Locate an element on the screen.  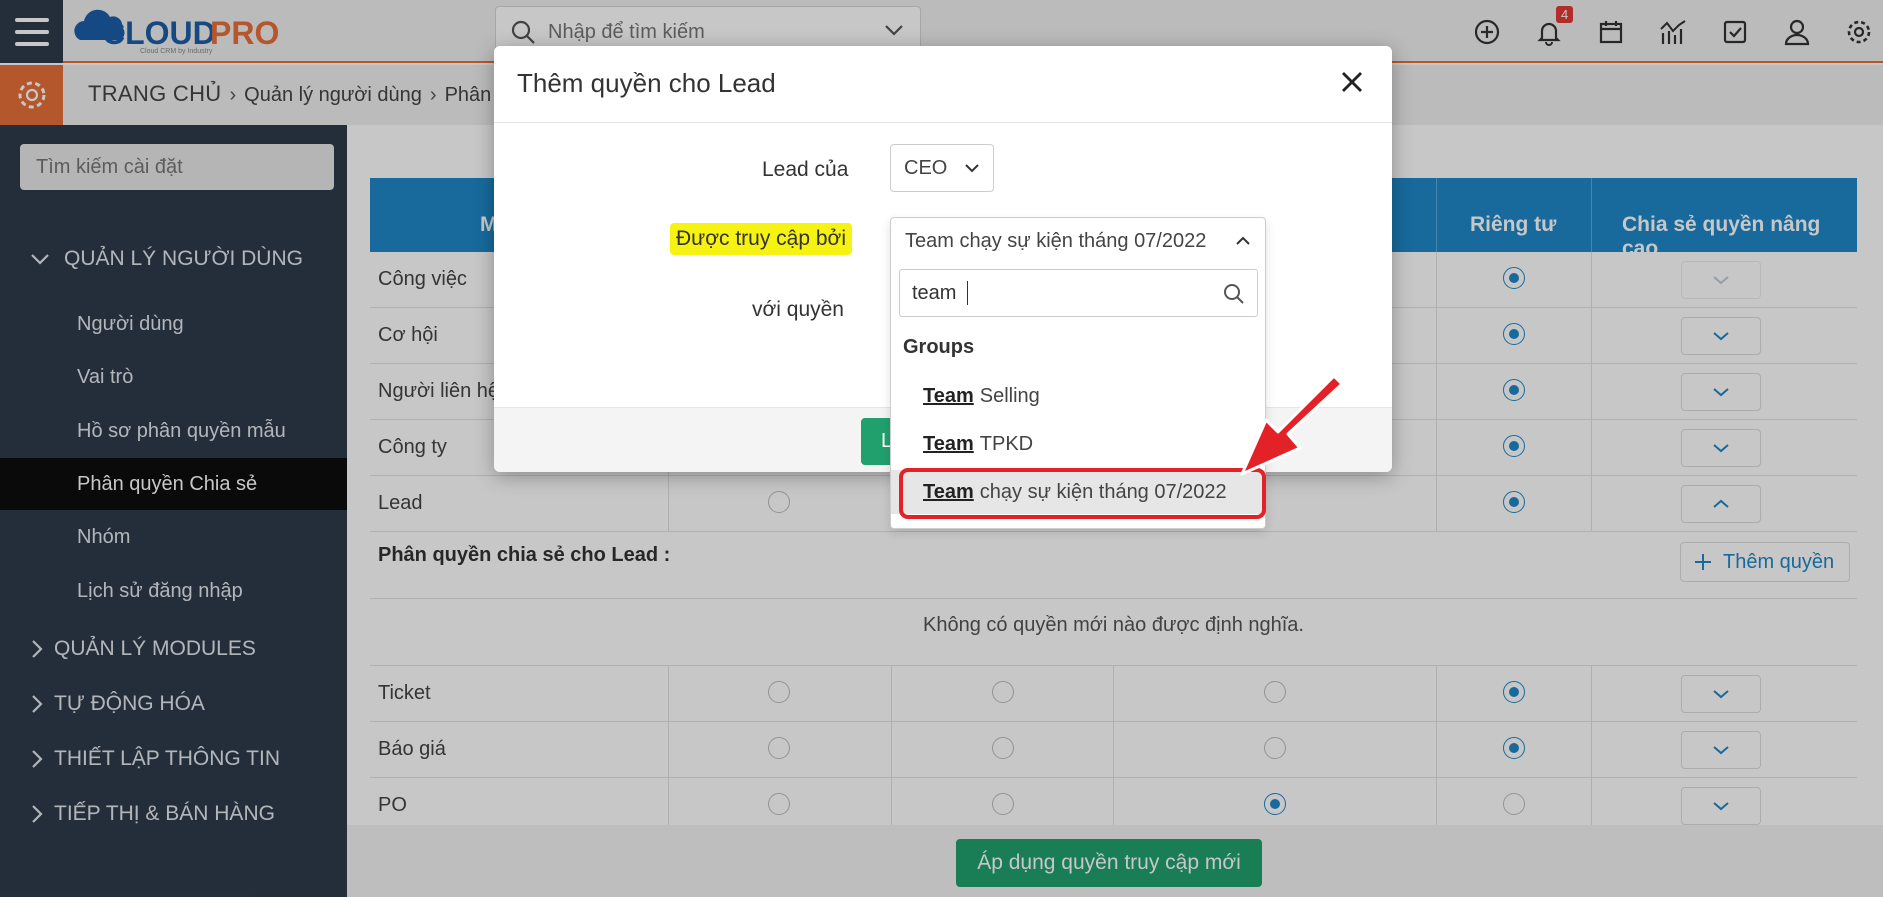
lead-of-select: CEO is located at coordinates (942, 168).